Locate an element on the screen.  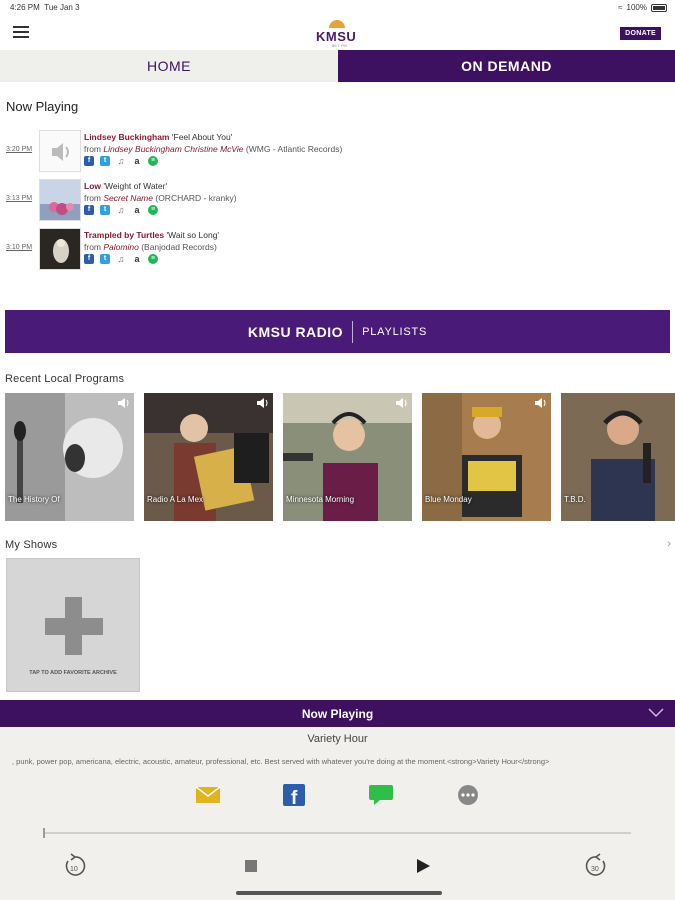
program-caption: The History Of is located at coordinates (34, 499).